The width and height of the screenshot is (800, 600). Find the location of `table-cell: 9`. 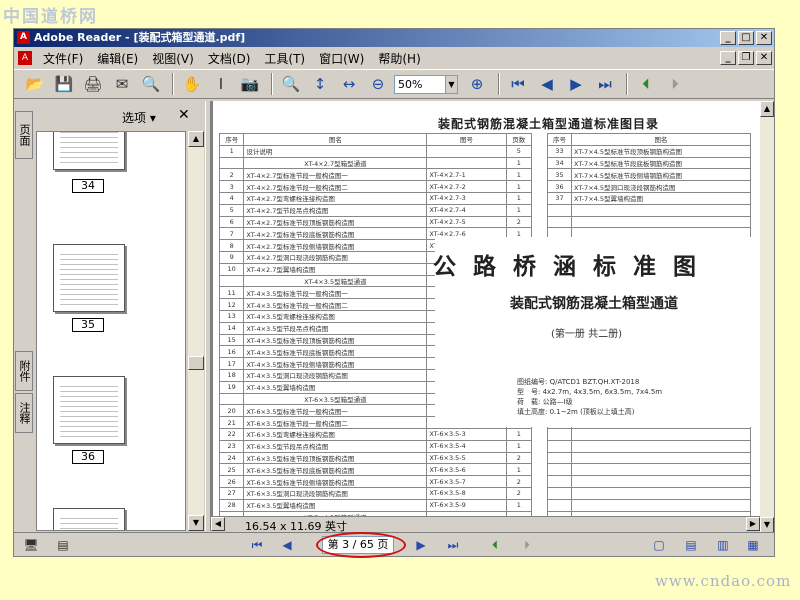

table-cell: 9 is located at coordinates (231, 257).